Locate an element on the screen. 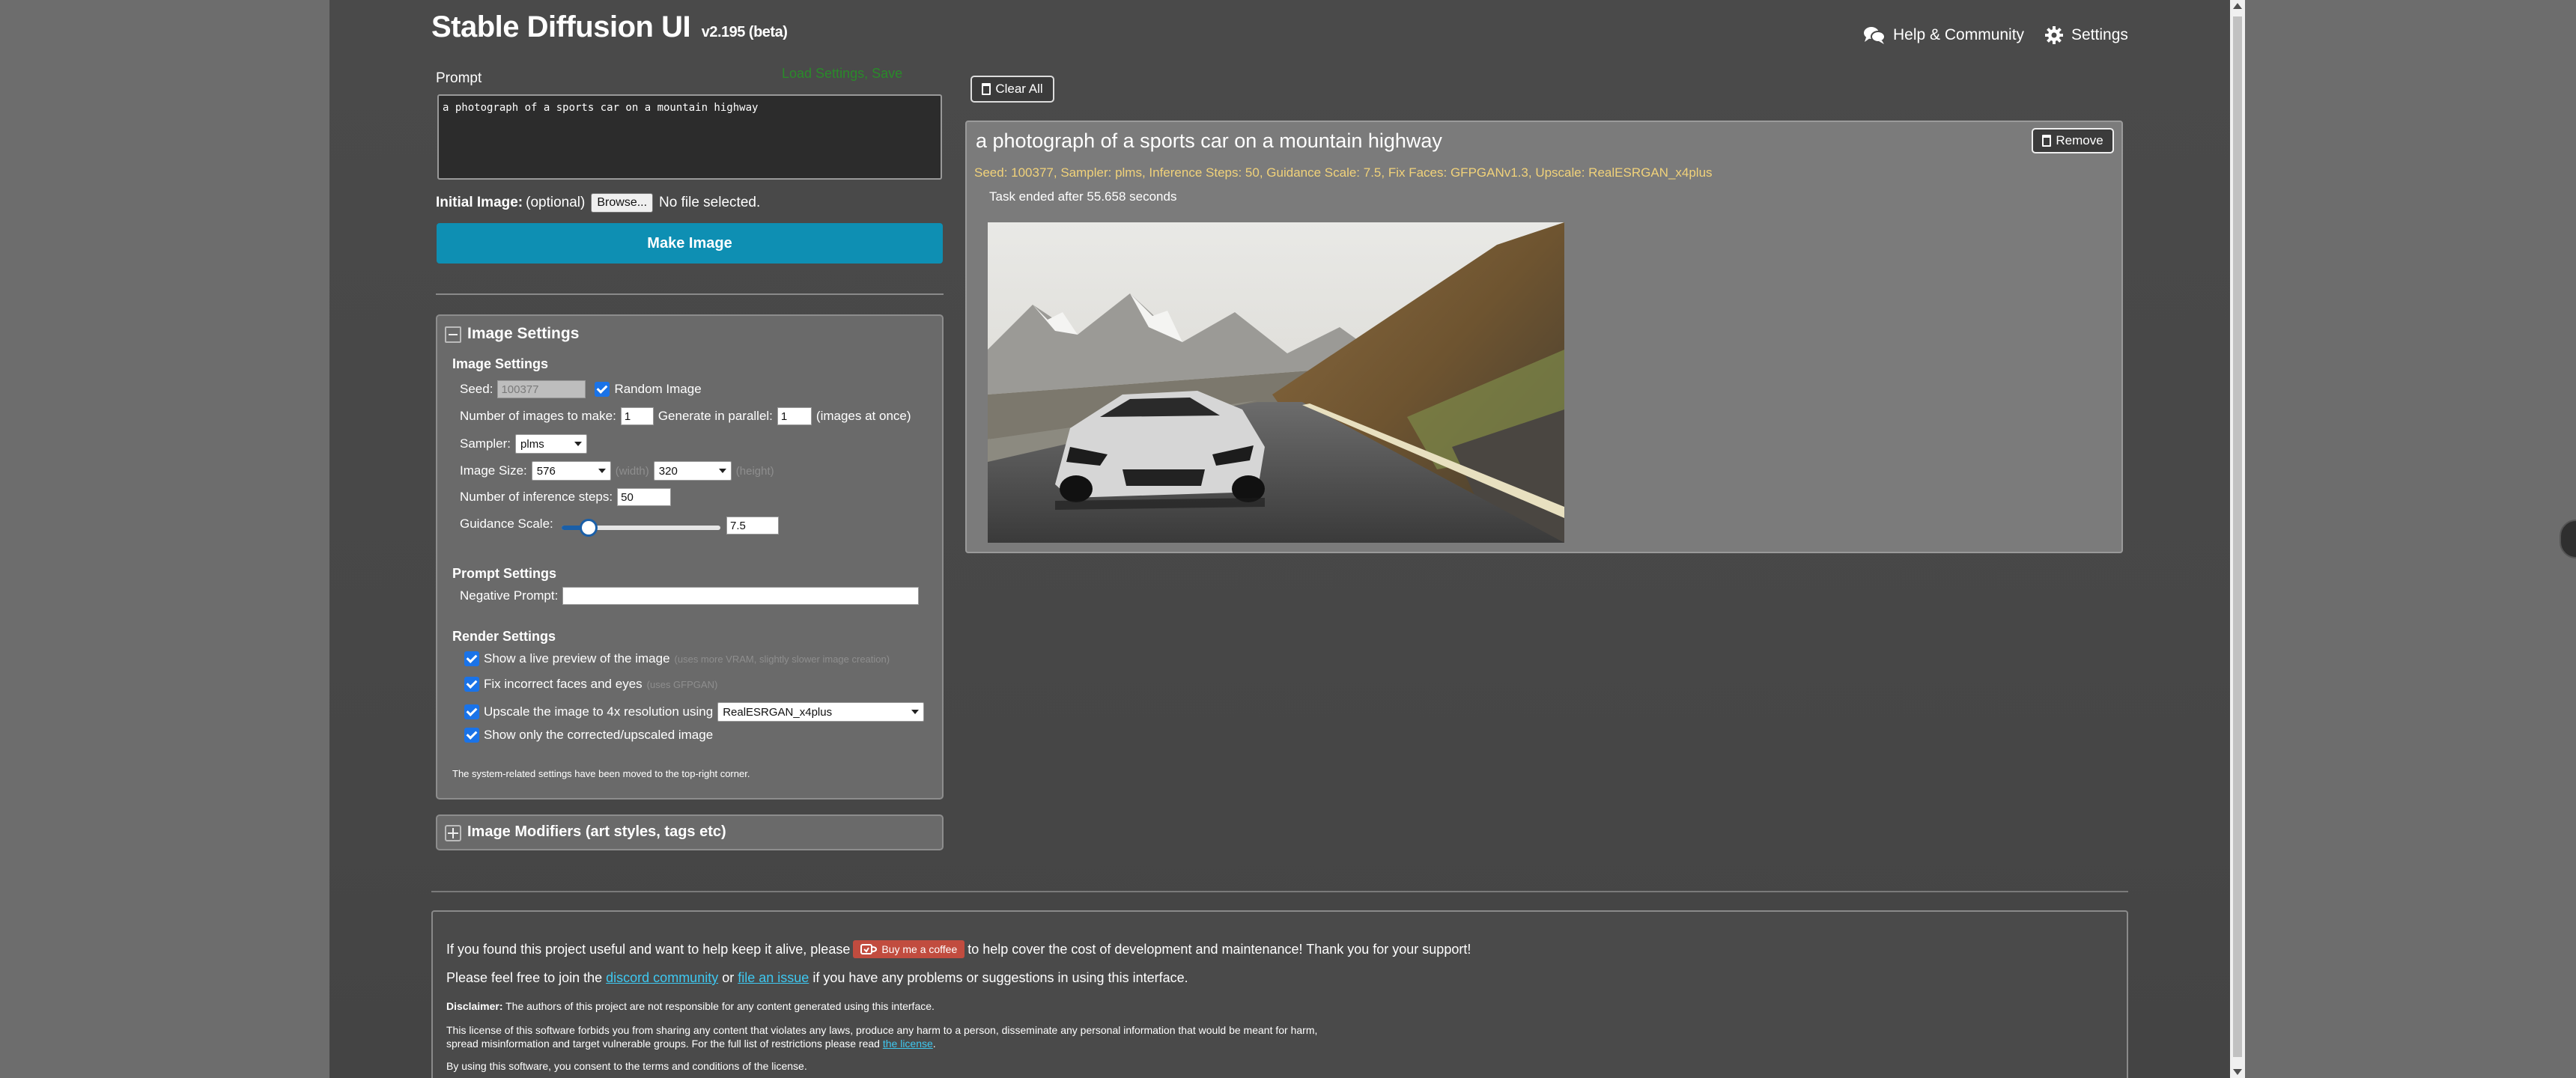 The height and width of the screenshot is (1078, 2576). sports-car-photo is located at coordinates (1276, 382).